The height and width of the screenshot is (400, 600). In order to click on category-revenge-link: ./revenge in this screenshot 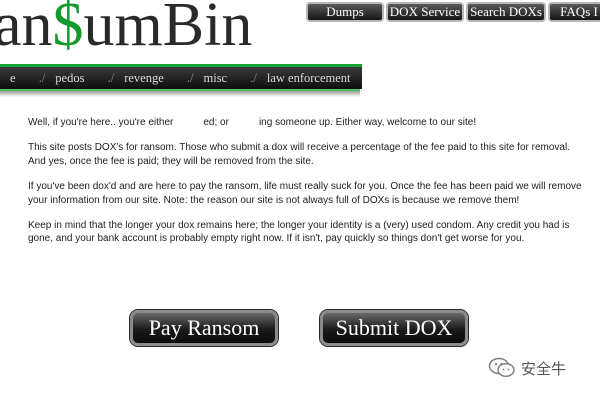, I will do `click(141, 78)`.